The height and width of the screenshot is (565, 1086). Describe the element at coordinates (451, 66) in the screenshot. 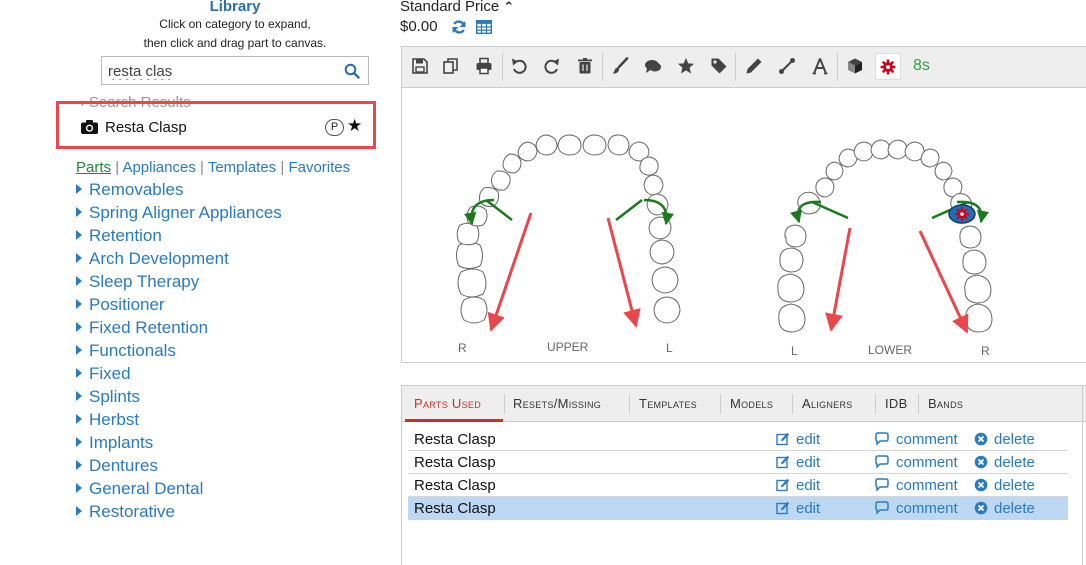

I see `copy-icon` at that location.